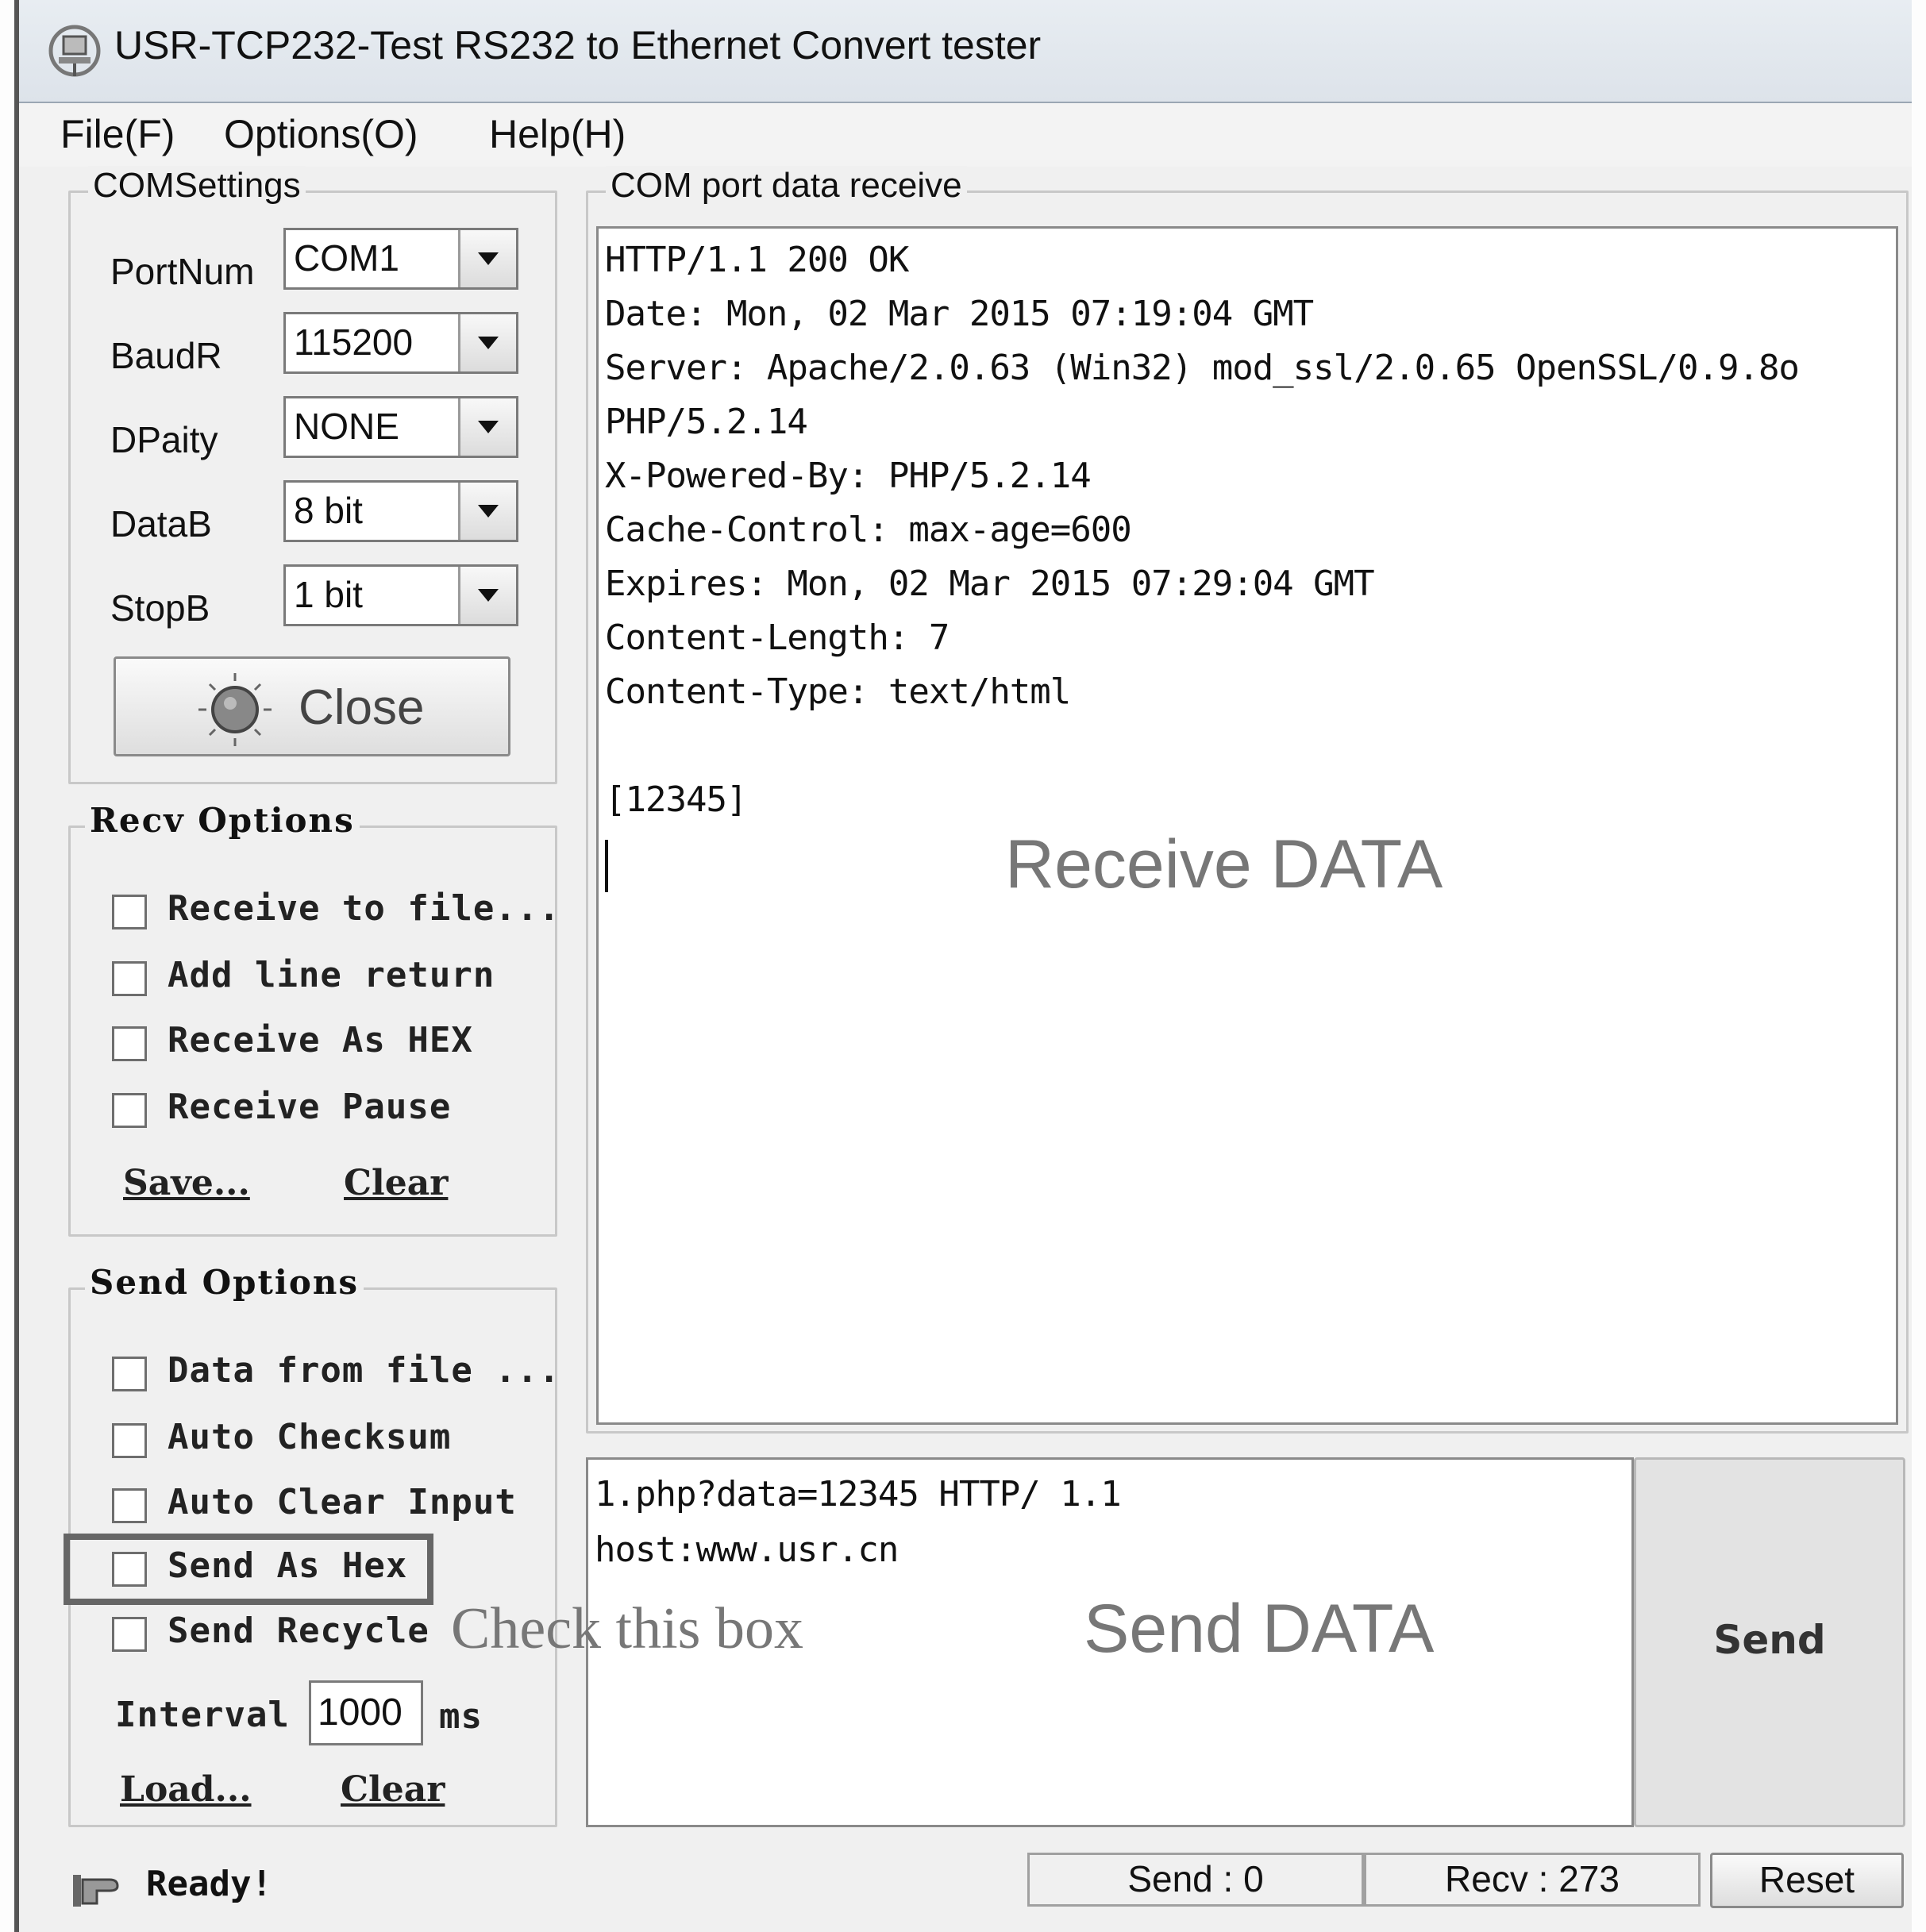 The width and height of the screenshot is (1926, 1932). I want to click on receive-line: Content-Type: text/html, so click(838, 692).